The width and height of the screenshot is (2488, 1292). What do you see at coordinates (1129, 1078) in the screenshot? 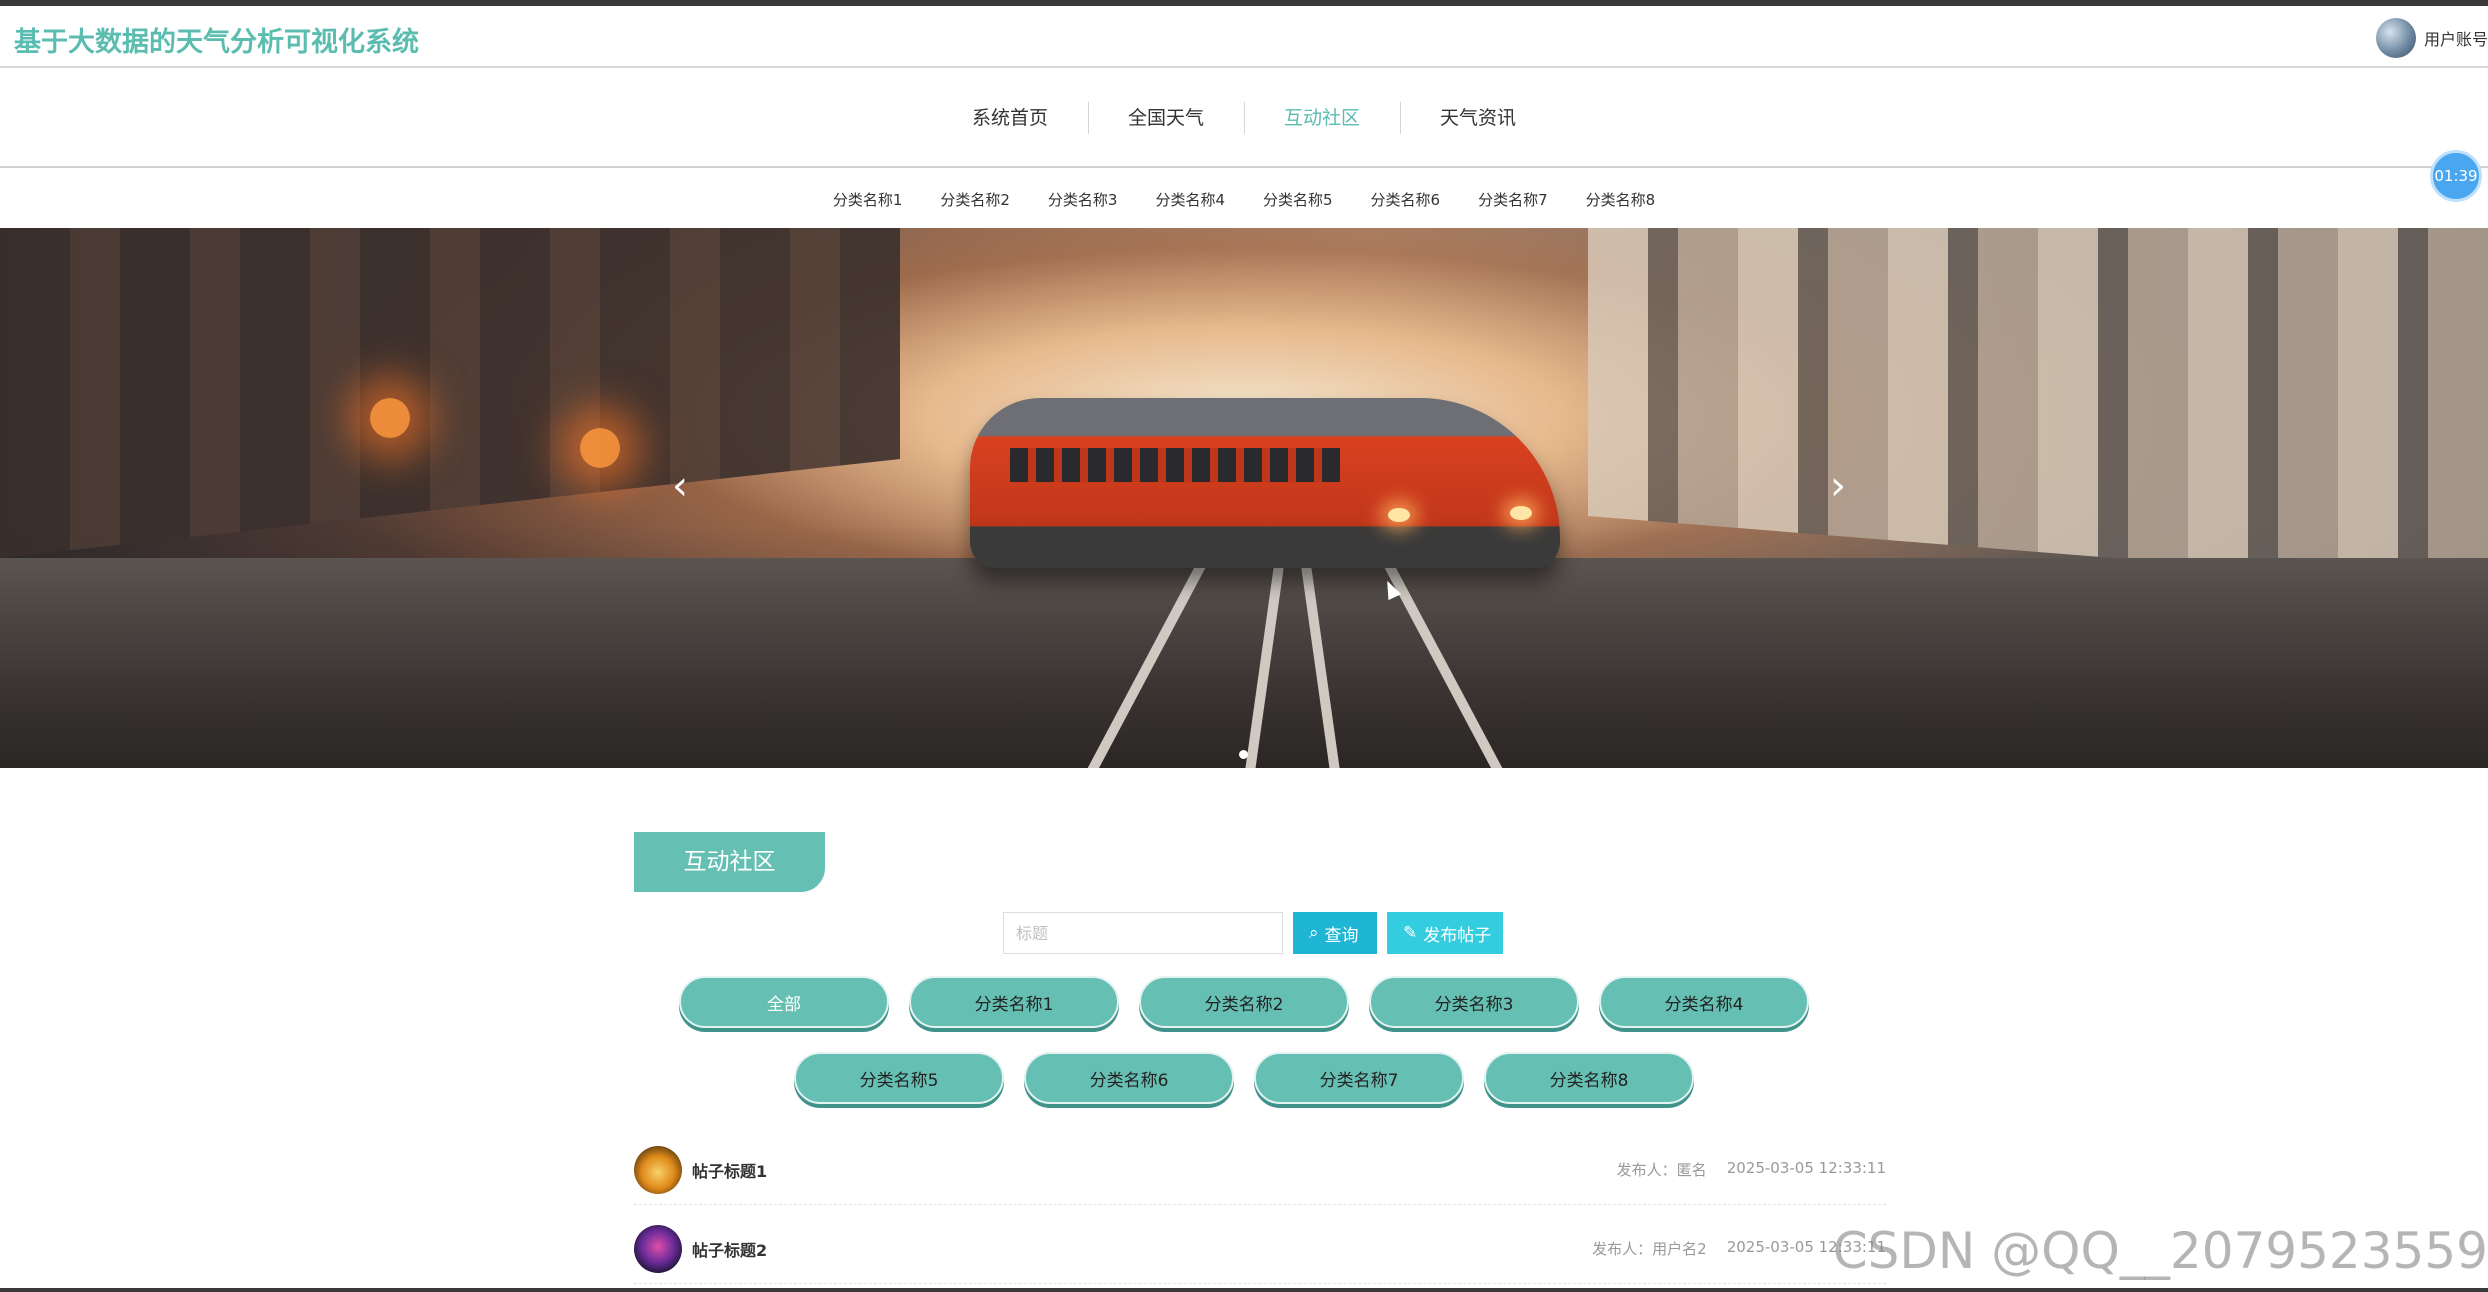
I see `category-pill: 分类名称6` at bounding box center [1129, 1078].